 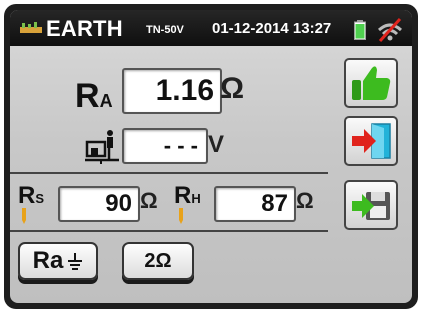 I want to click on no-signal-icon, so click(x=390, y=30).